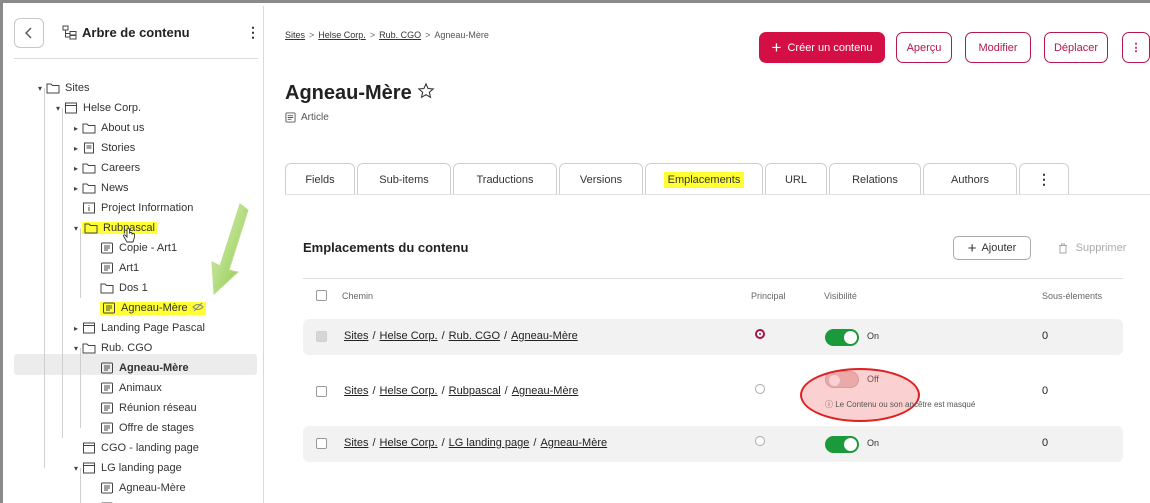 The image size is (1150, 503). Describe the element at coordinates (601, 179) in the screenshot. I see `tab-versions: Versions` at that location.